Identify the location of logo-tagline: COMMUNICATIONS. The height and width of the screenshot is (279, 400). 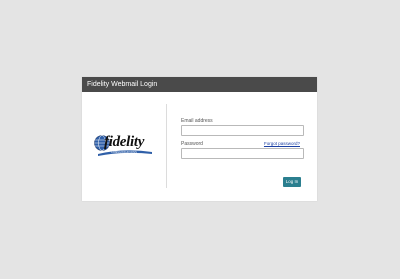
(124, 152).